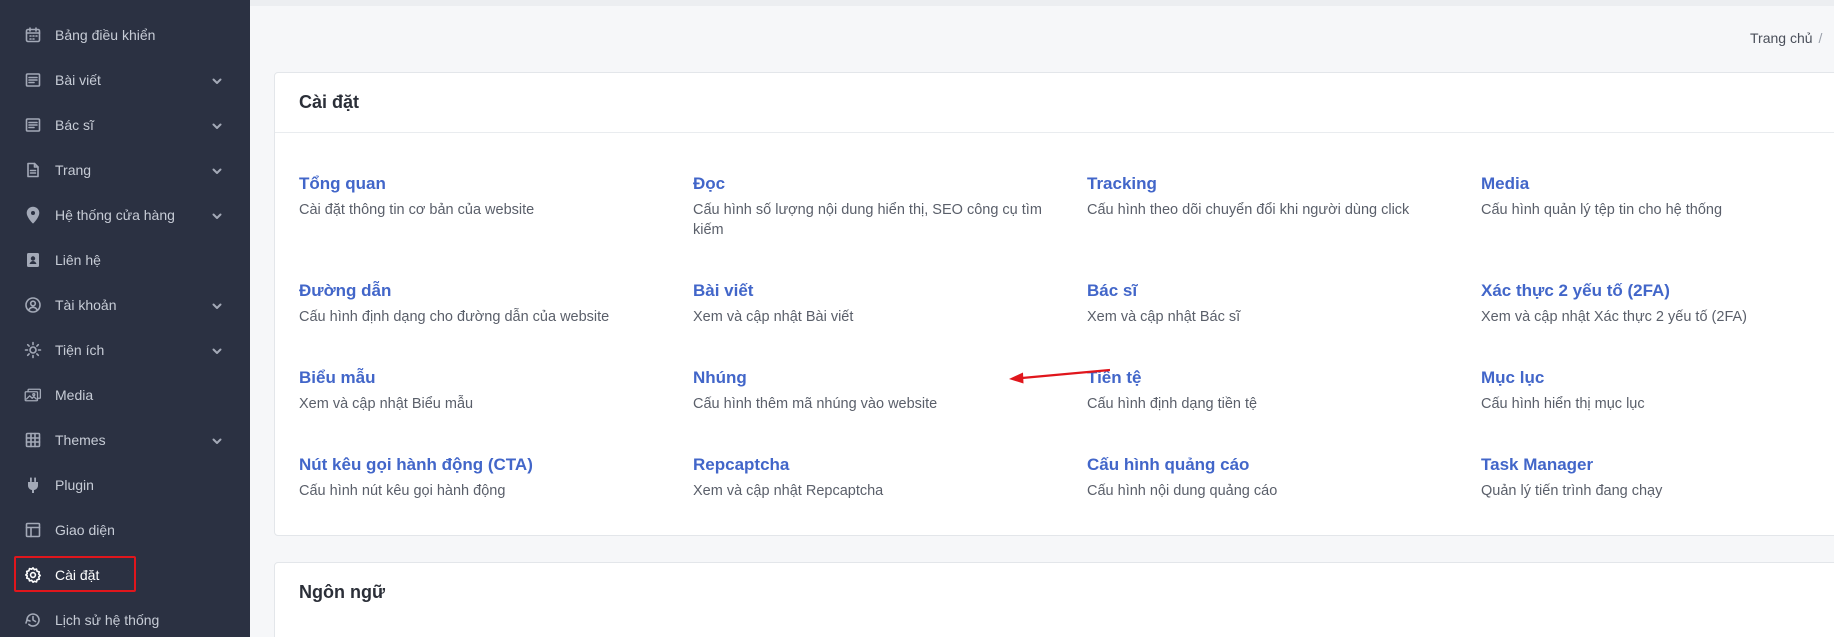 The image size is (1834, 637). What do you see at coordinates (489, 465) in the screenshot?
I see `setting-link: Nút kêu gọi hành động (CTA)` at bounding box center [489, 465].